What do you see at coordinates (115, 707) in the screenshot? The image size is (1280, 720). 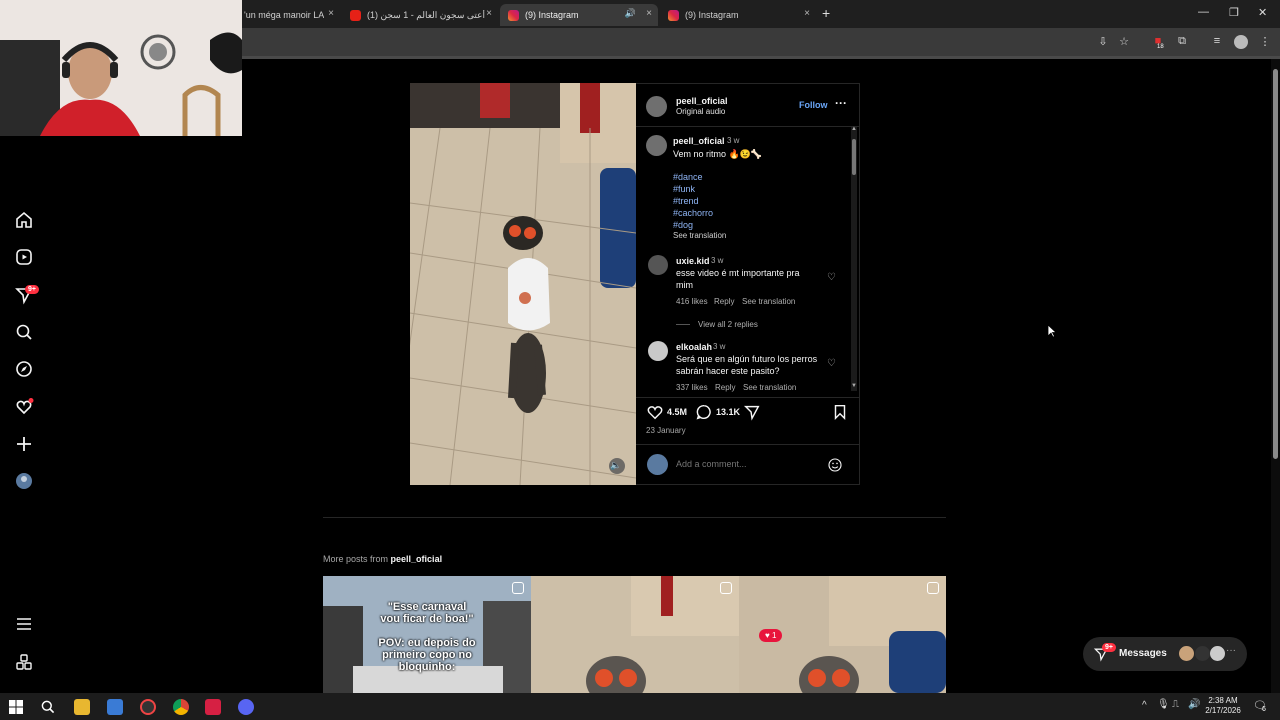 I see `store-icon` at bounding box center [115, 707].